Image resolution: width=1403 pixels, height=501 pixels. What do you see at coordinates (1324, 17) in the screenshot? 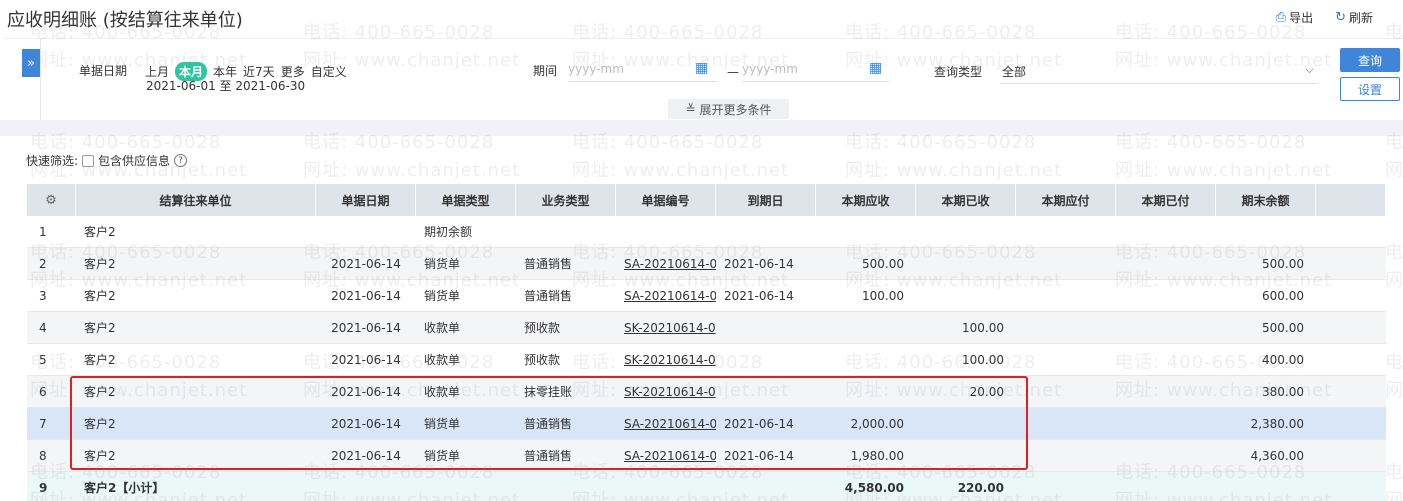
I see `top-actions: ⎙ 导出 ↻ 刷新` at bounding box center [1324, 17].